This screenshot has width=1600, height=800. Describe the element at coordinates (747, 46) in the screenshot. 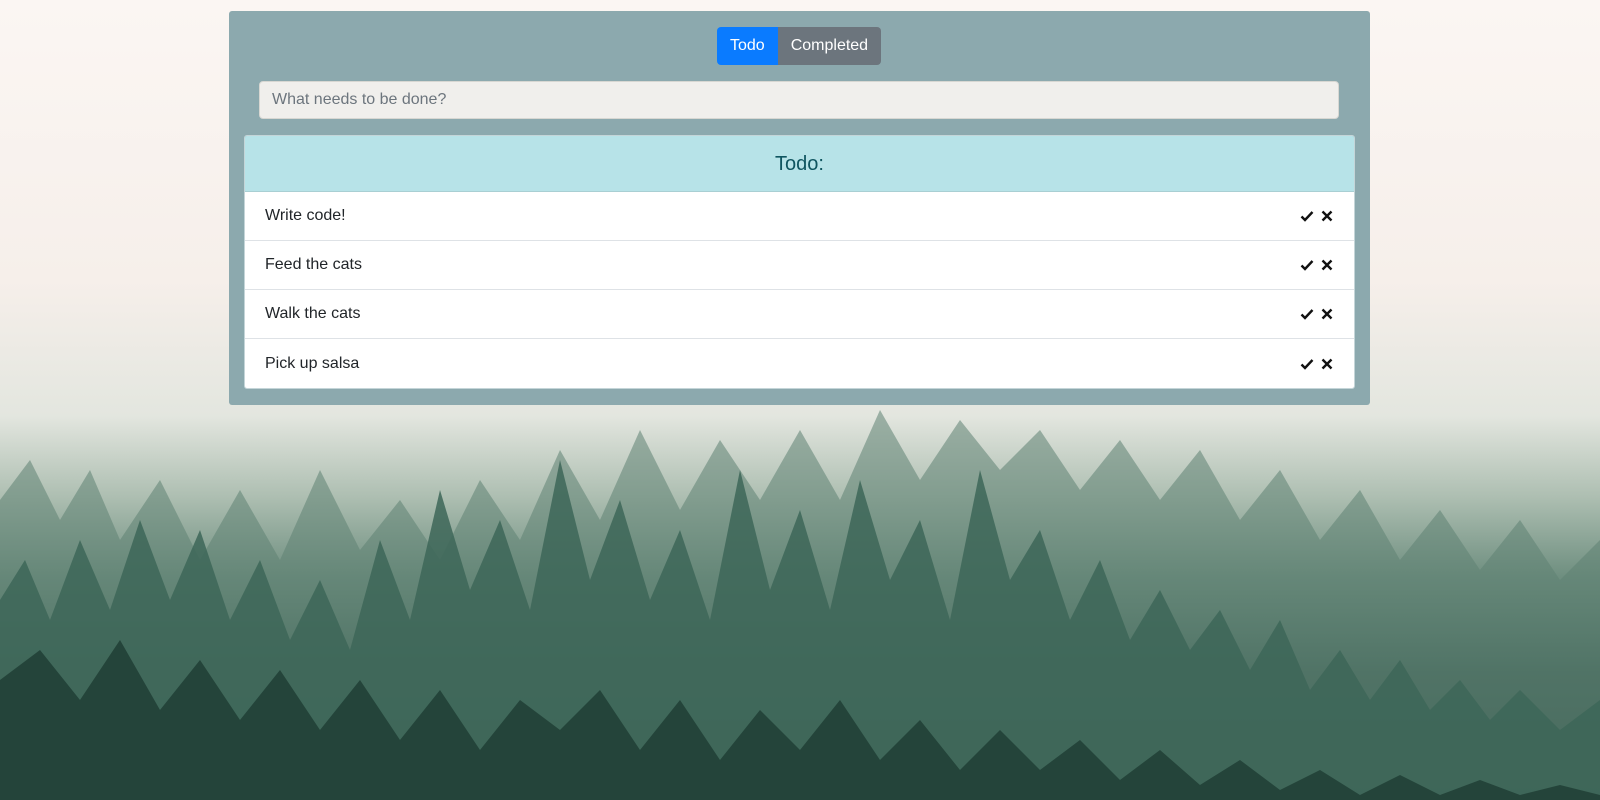

I see `tab-todo: Todo` at that location.